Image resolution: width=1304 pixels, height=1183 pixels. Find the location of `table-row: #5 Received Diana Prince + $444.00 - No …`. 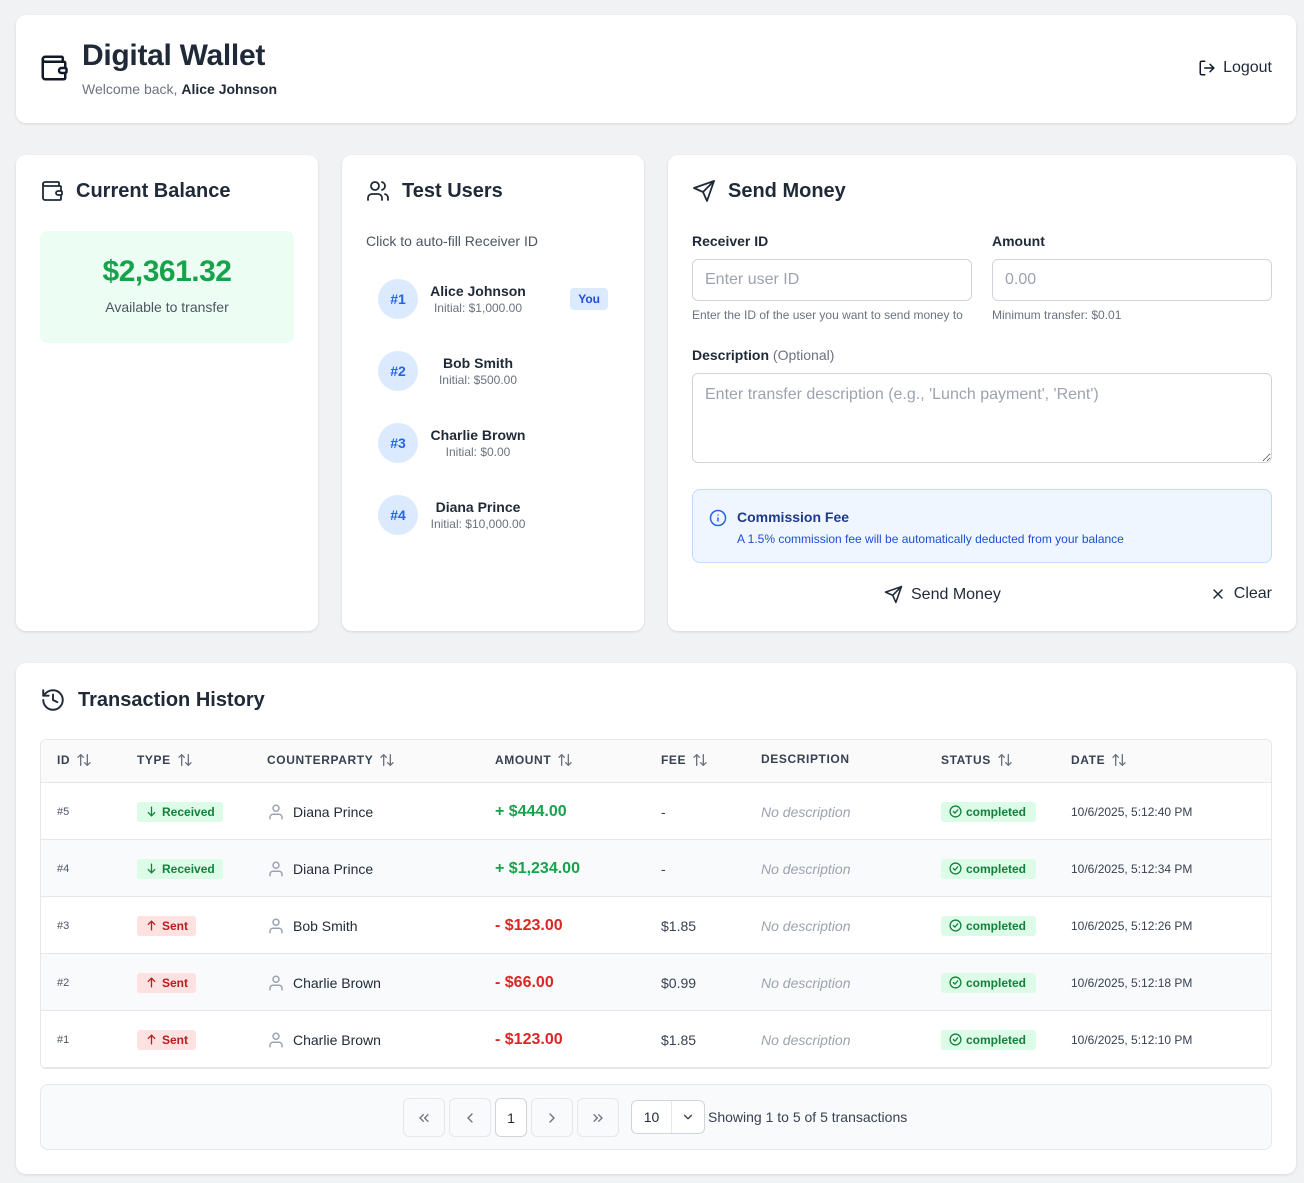

table-row: #5 Received Diana Prince + $444.00 - No … is located at coordinates (656, 811).